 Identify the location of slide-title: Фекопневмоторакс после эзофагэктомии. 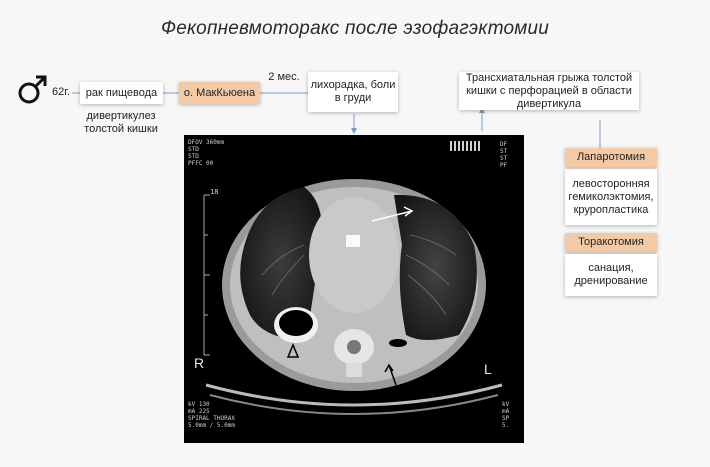
(355, 28).